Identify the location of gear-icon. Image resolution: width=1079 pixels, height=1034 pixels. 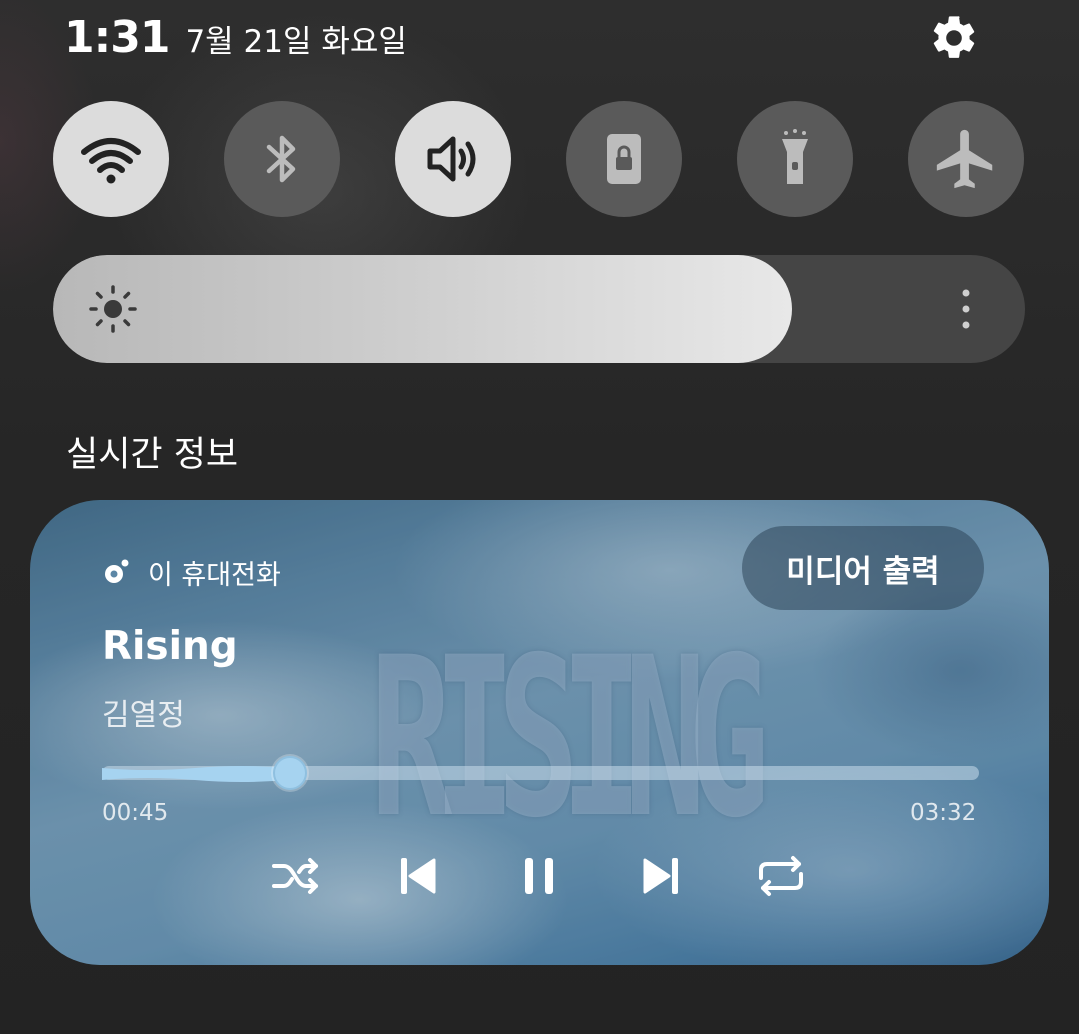
(954, 38).